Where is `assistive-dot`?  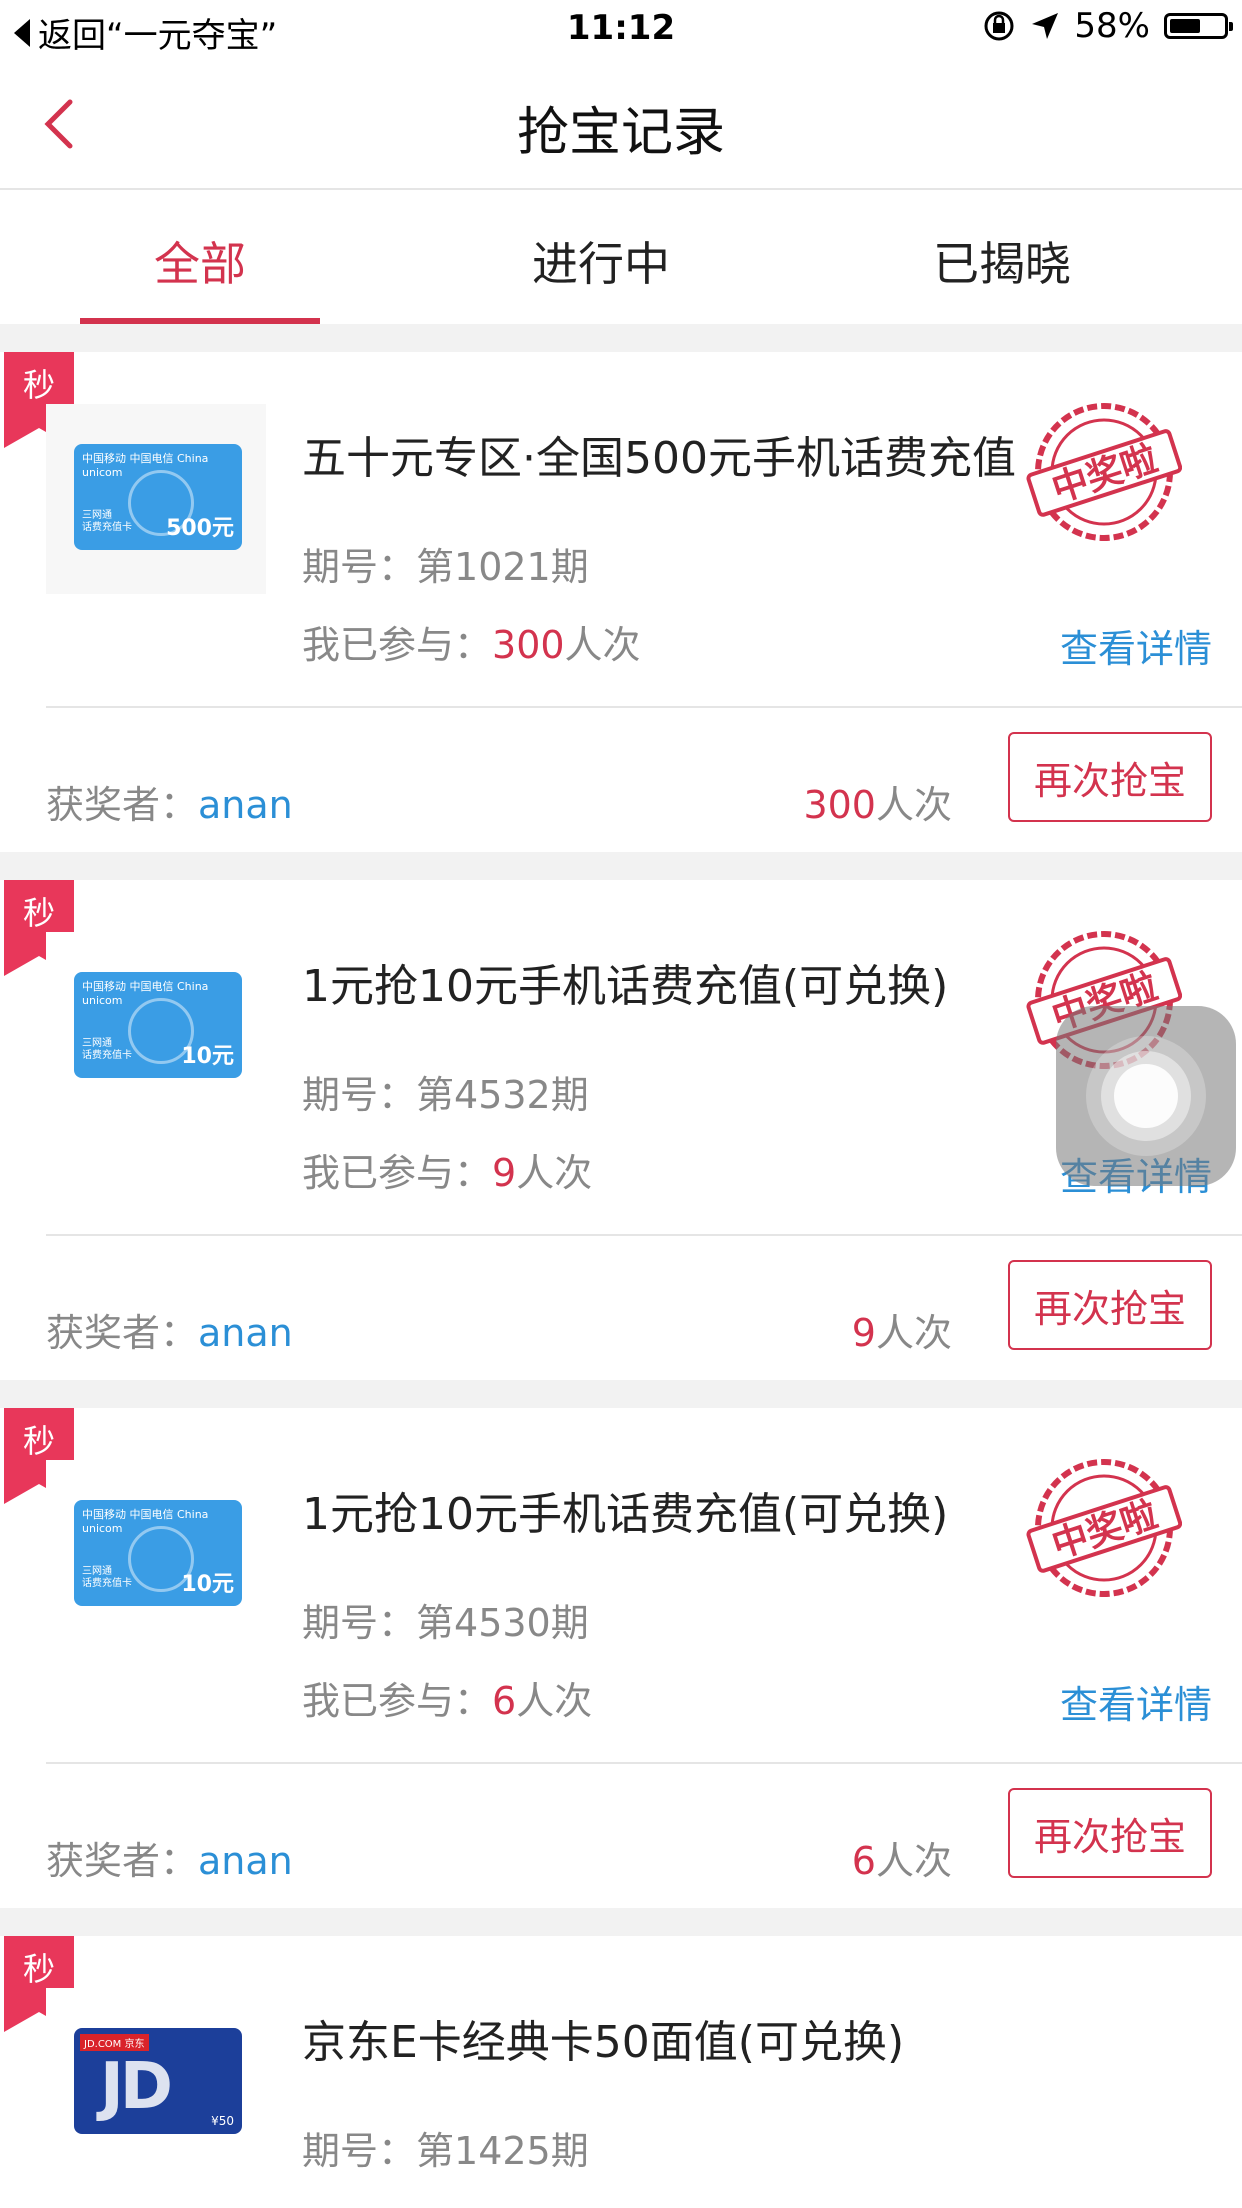
assistive-dot is located at coordinates (1146, 1096).